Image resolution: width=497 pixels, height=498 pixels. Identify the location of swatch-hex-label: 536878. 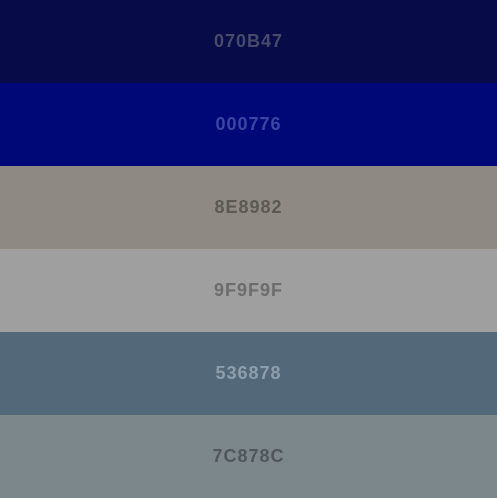
(248, 373).